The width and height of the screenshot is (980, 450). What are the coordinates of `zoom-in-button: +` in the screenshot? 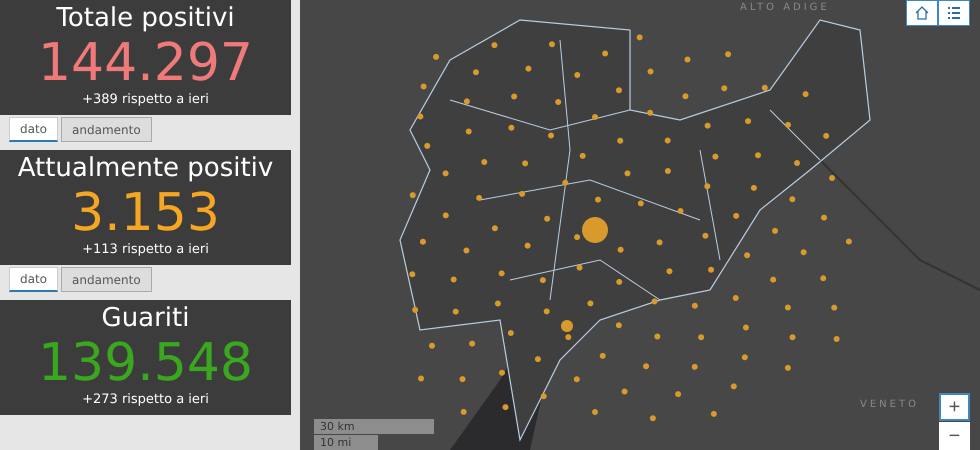 It's located at (954, 407).